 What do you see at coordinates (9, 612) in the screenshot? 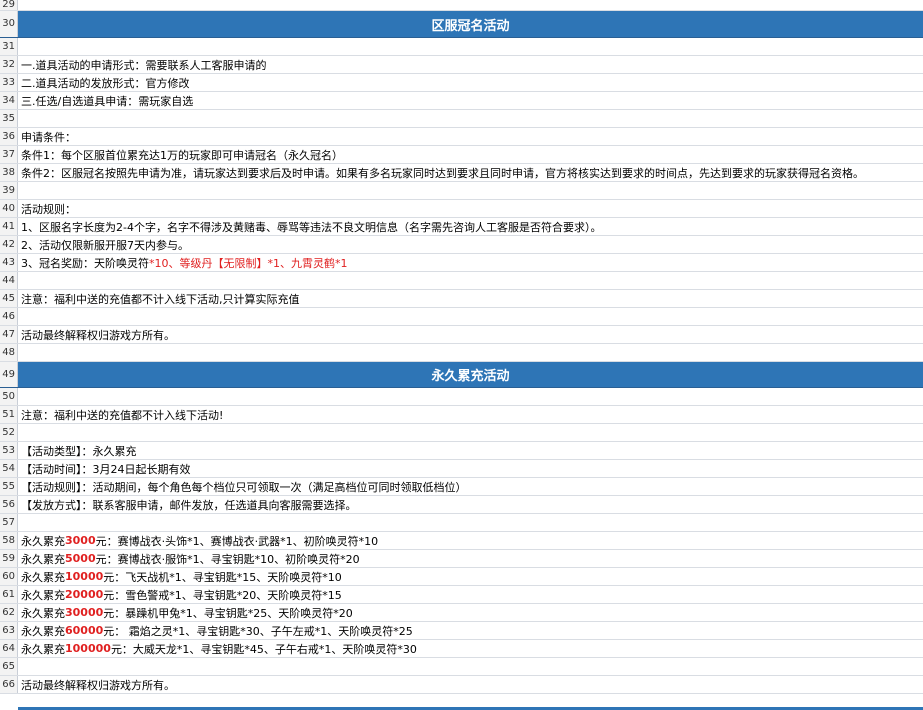
I see `row-number: 62` at bounding box center [9, 612].